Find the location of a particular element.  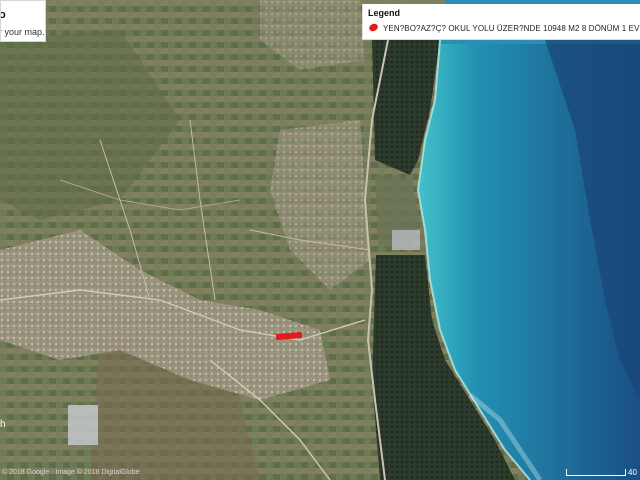

scale-bar-line is located at coordinates (596, 472).